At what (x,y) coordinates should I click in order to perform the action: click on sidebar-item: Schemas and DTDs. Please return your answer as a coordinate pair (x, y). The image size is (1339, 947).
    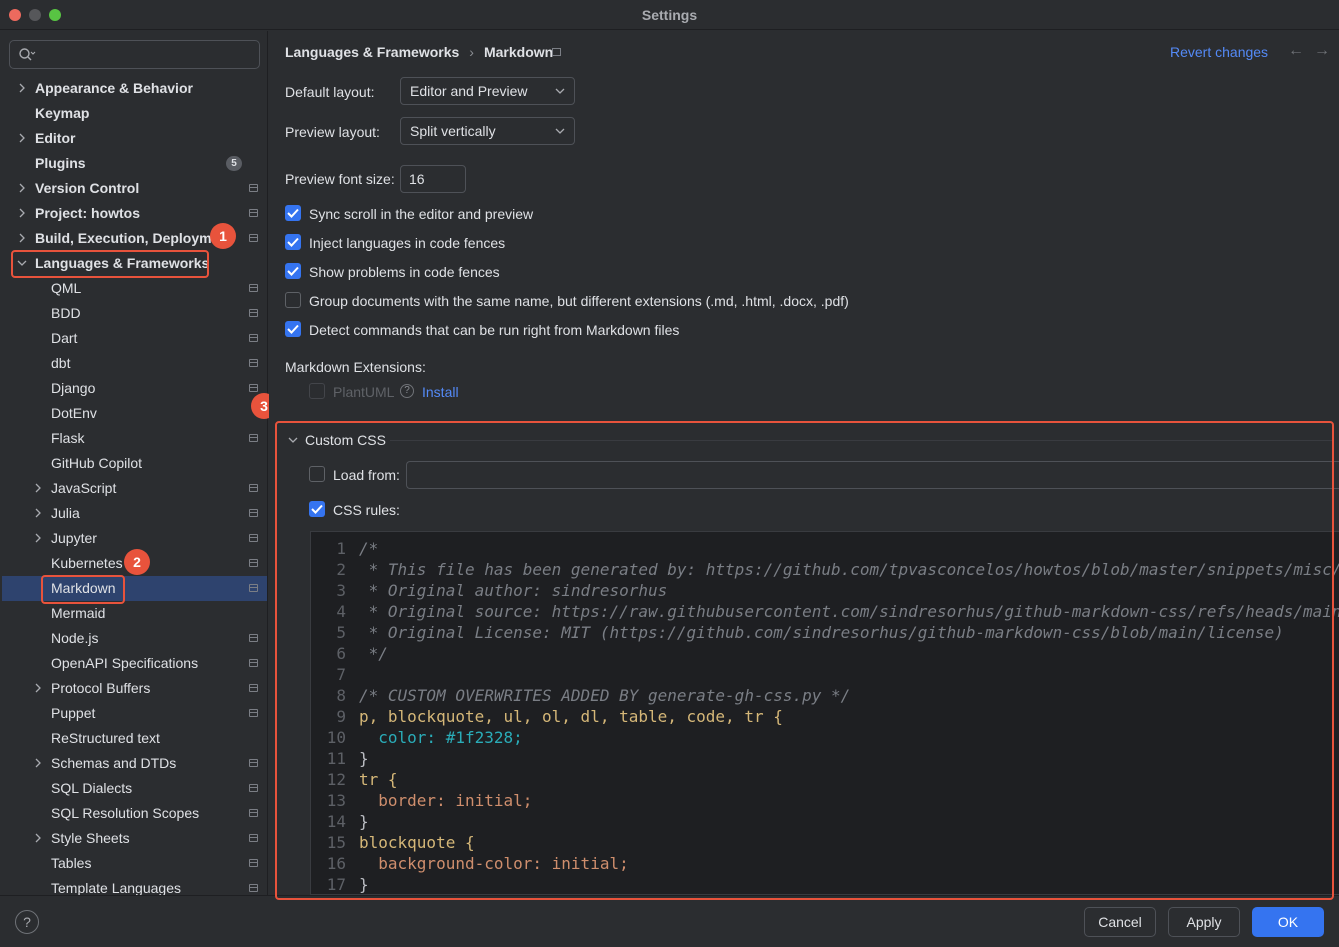
    Looking at the image, I should click on (134, 763).